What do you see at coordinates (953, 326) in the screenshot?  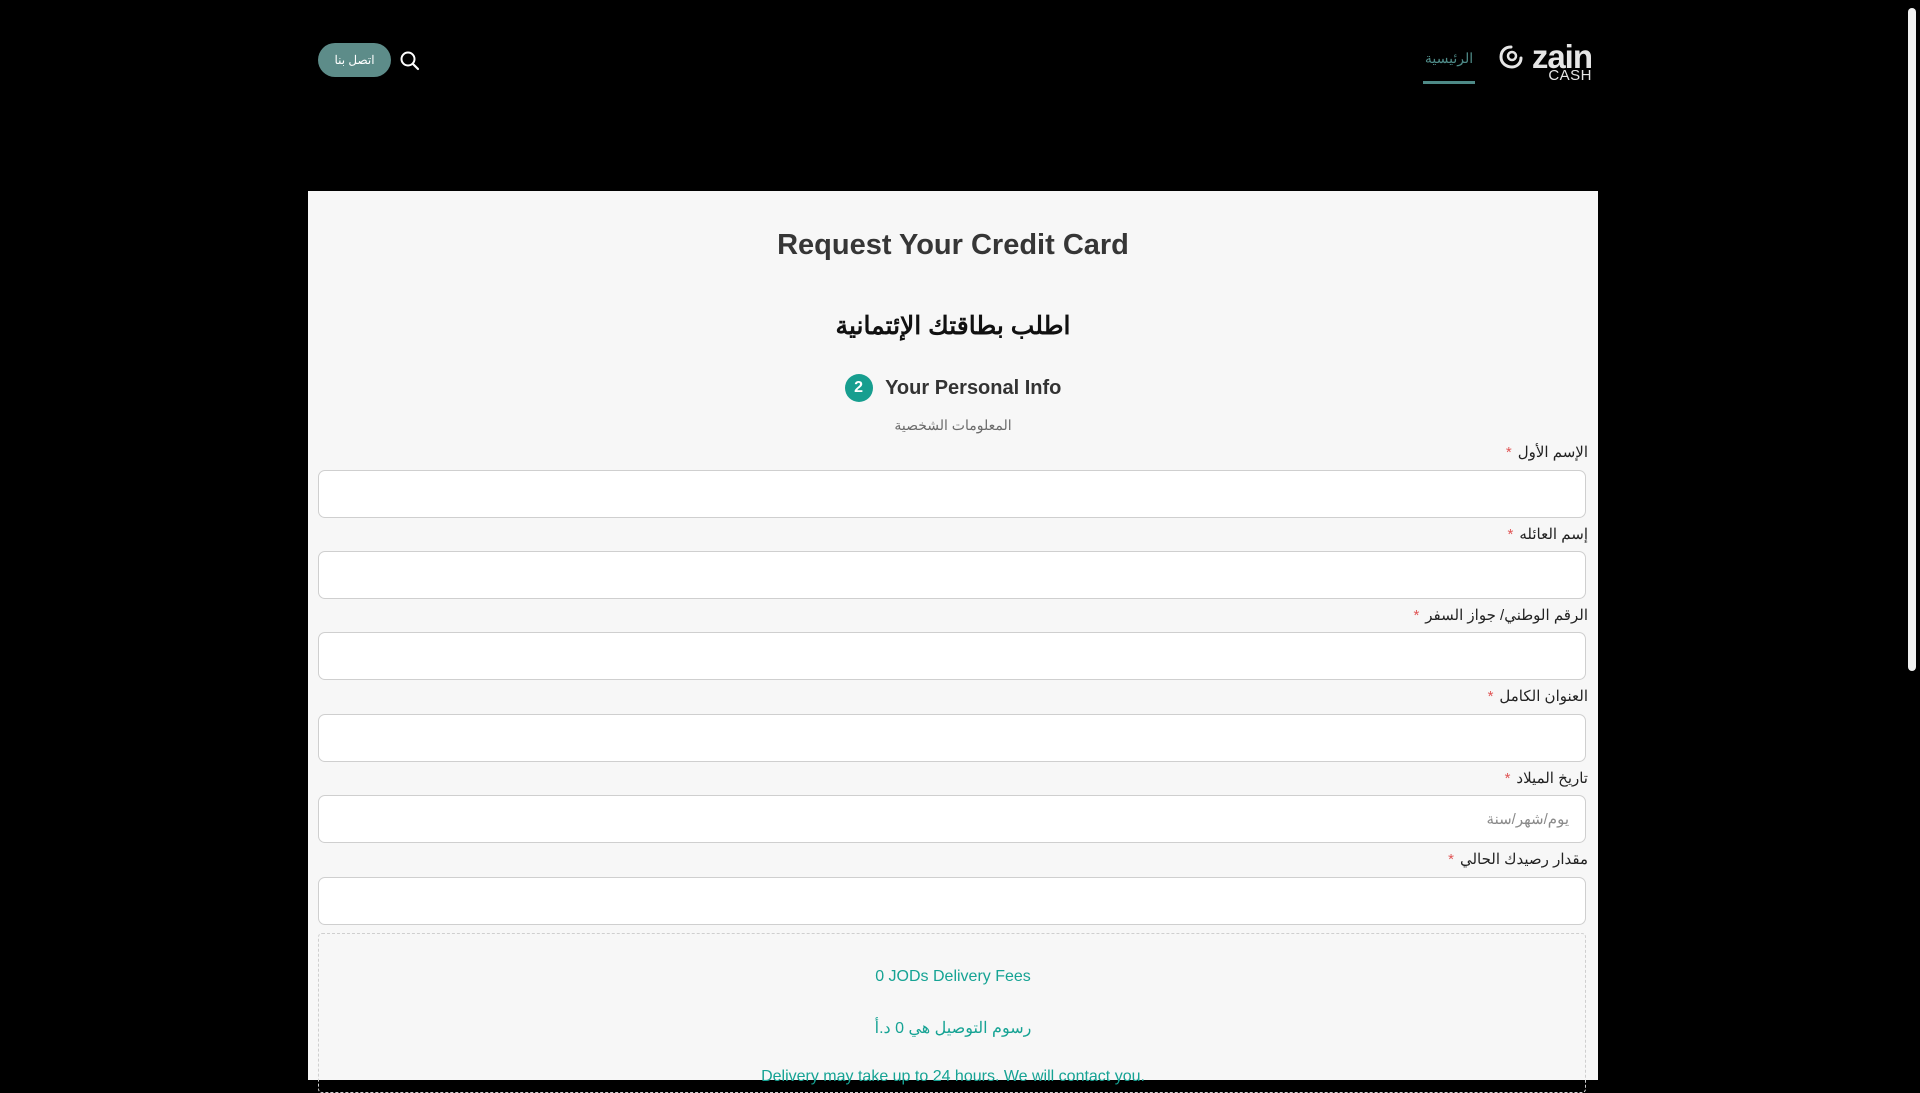 I see `page-title-arabic: اطلب بطاقتك الإئتمانية` at bounding box center [953, 326].